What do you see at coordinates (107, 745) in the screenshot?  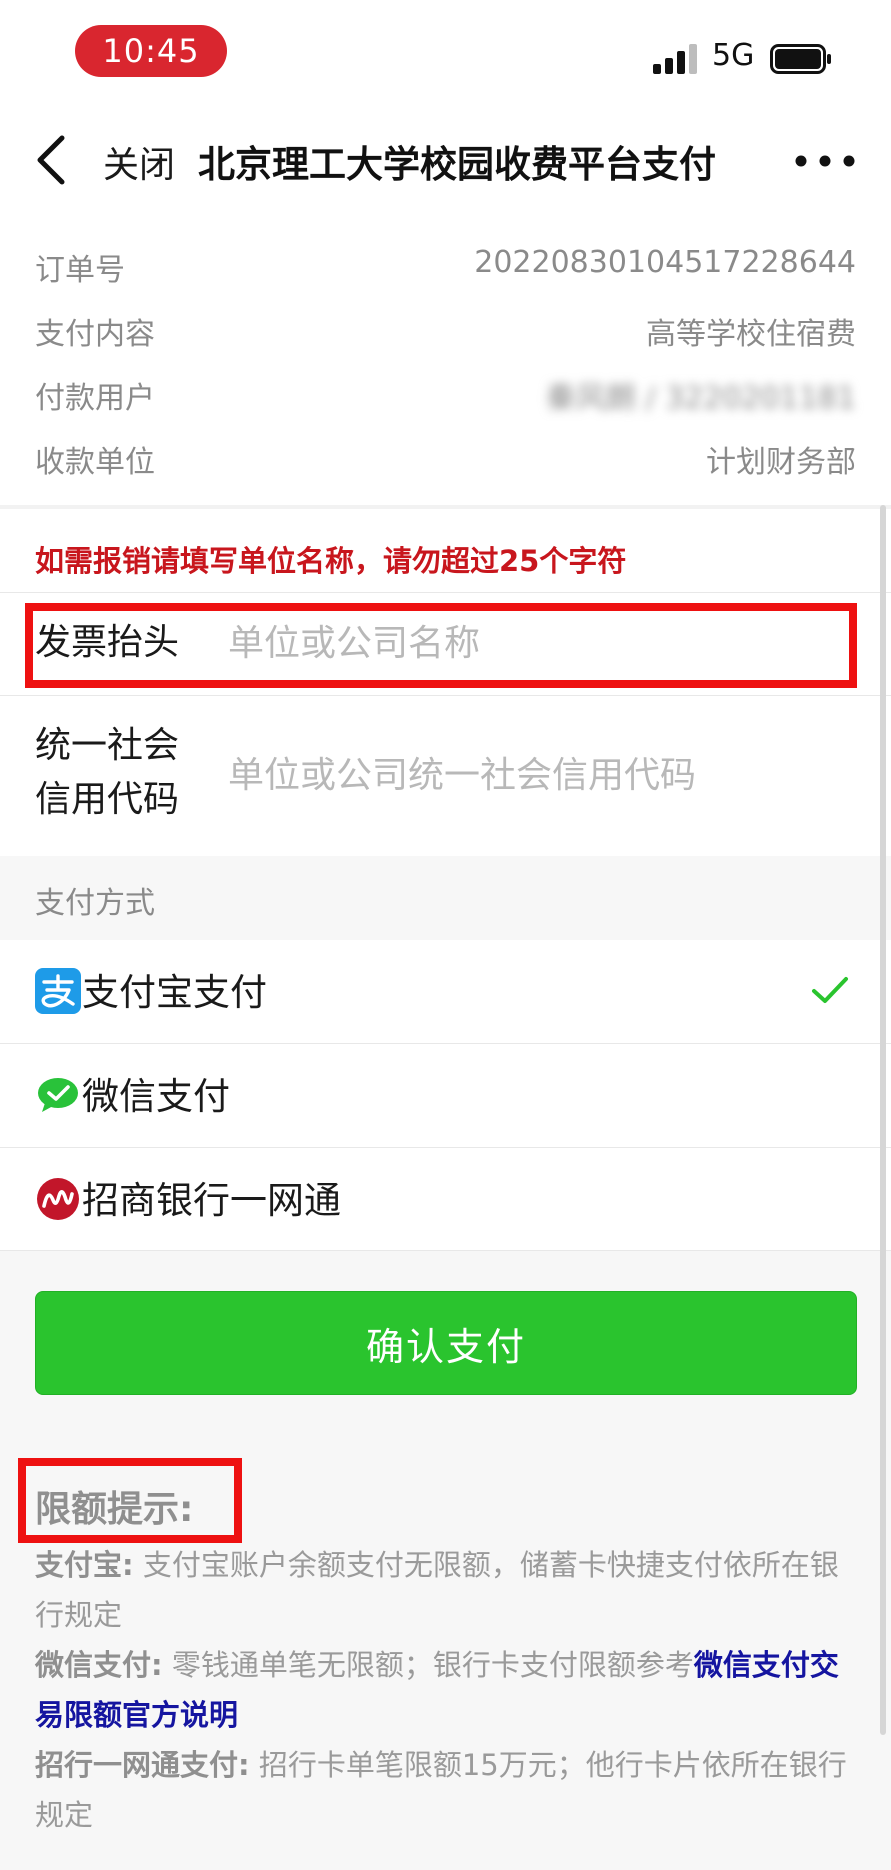 I see `credit-code-label-line1: 统一社会` at bounding box center [107, 745].